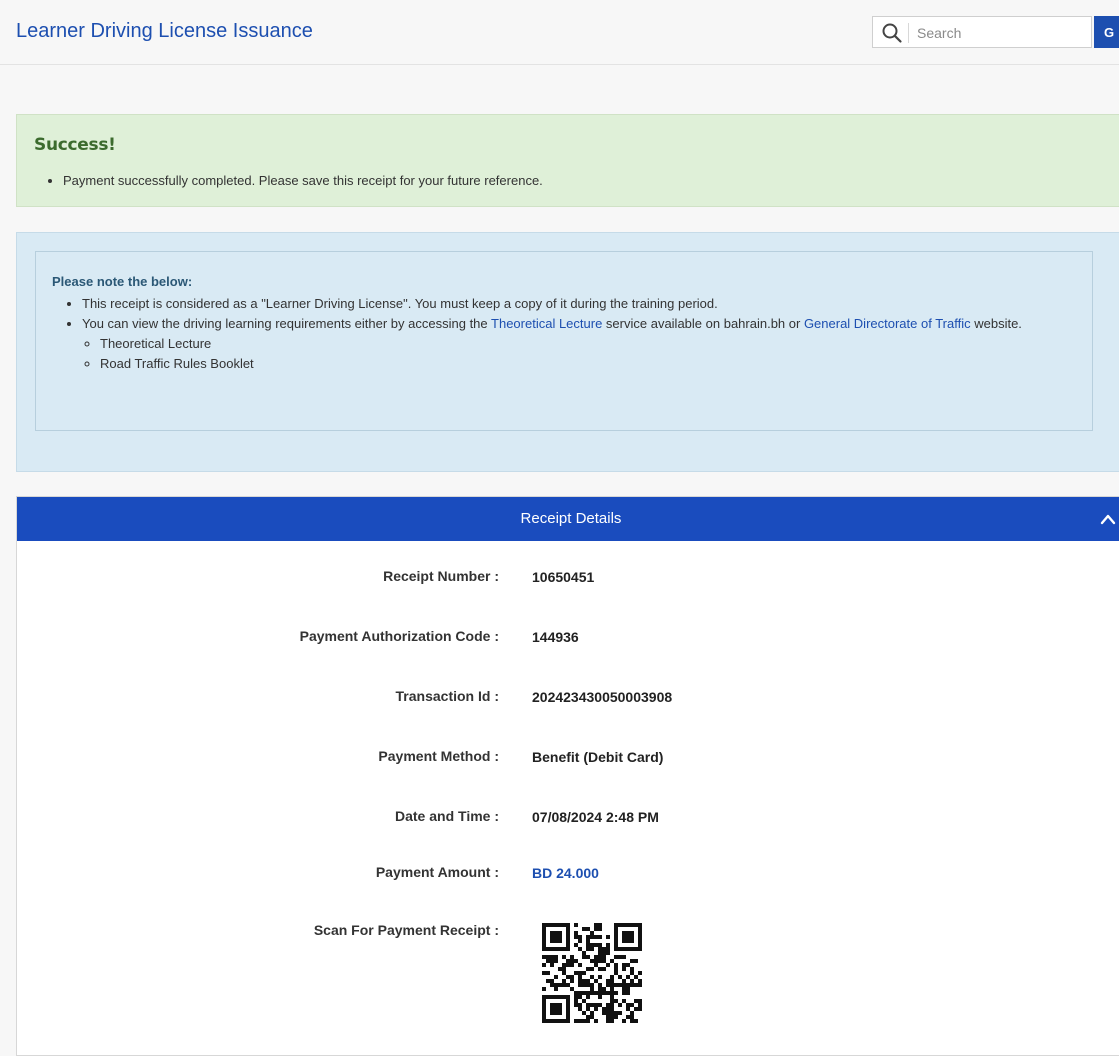 This screenshot has height=1056, width=1119. I want to click on search-box, so click(982, 32).